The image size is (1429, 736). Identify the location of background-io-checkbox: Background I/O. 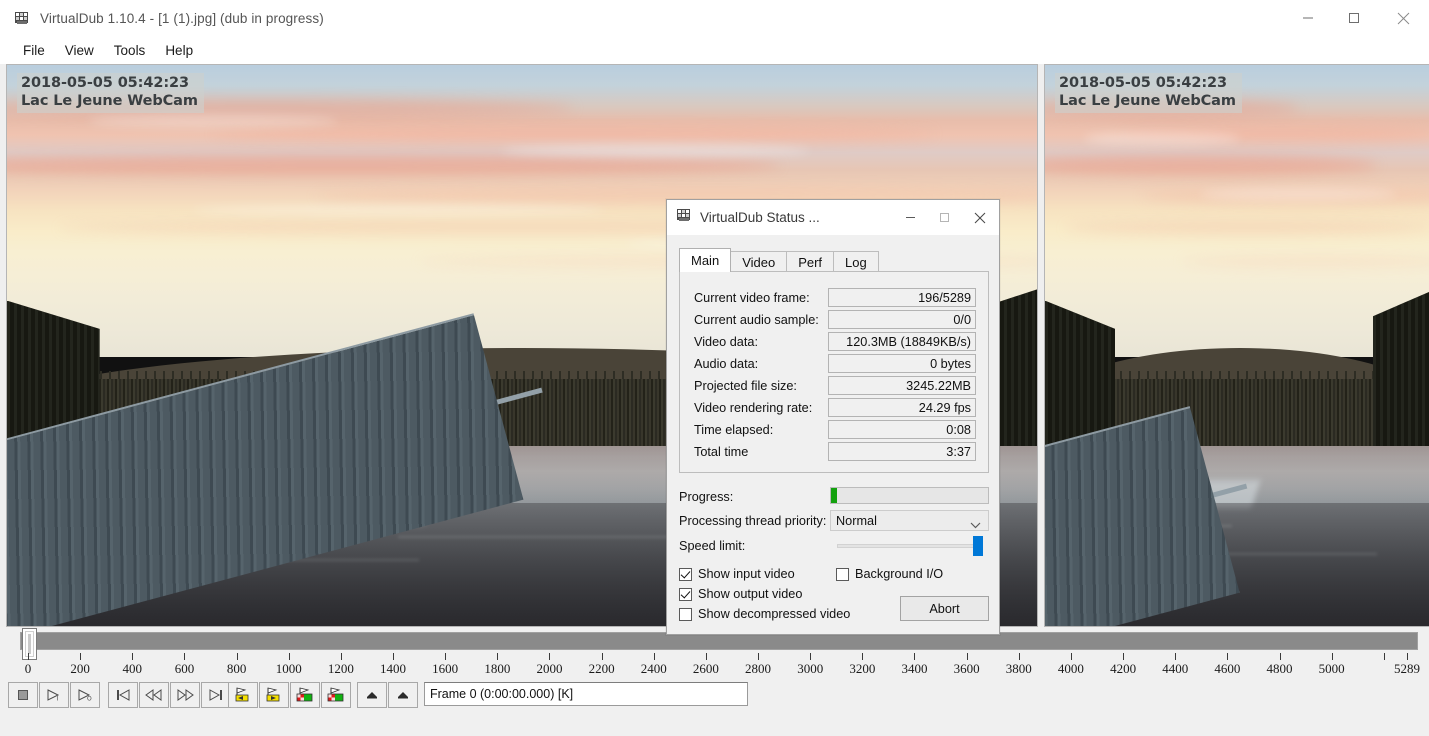
(889, 574).